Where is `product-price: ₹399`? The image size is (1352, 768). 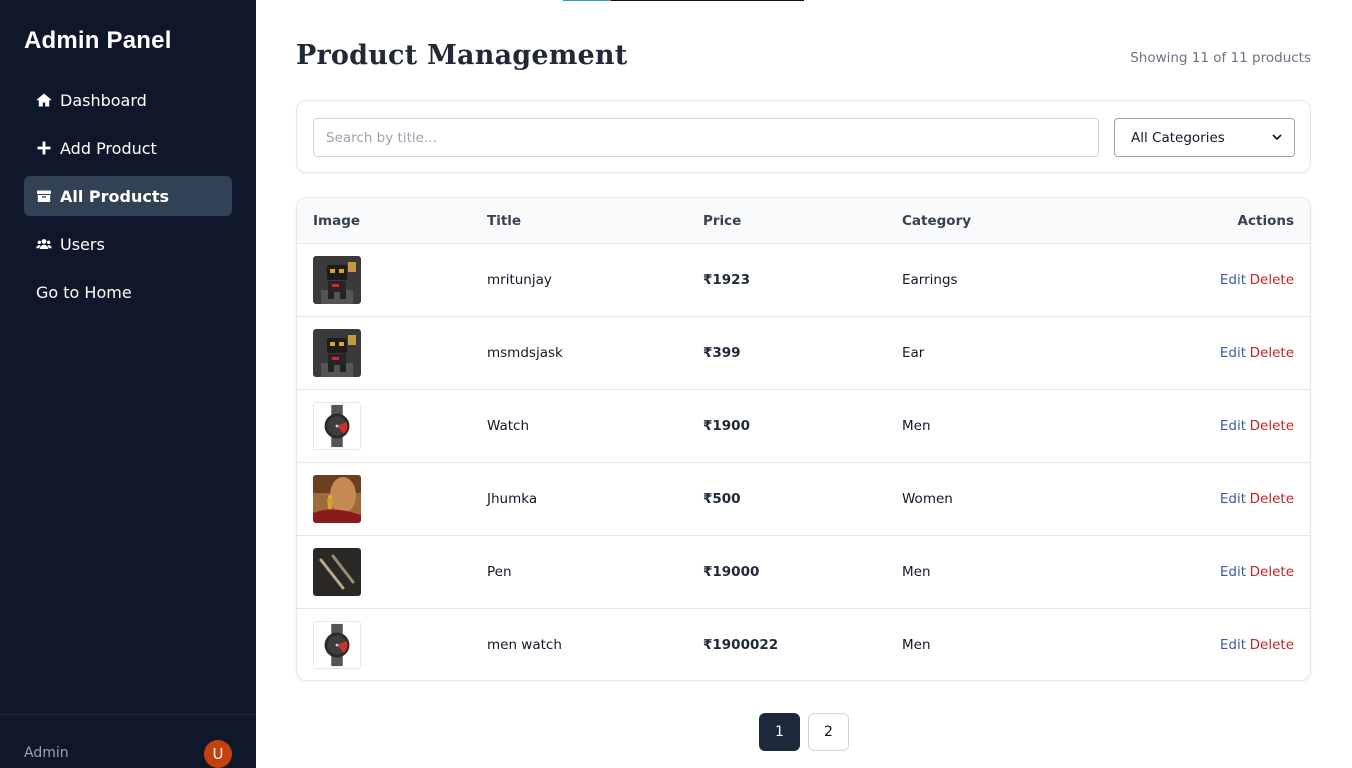 product-price: ₹399 is located at coordinates (722, 353).